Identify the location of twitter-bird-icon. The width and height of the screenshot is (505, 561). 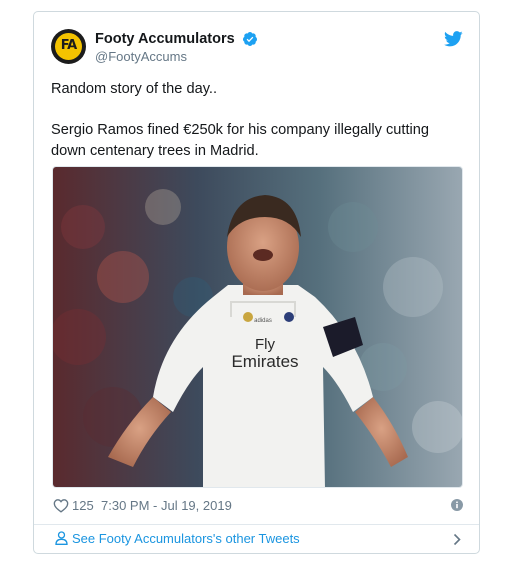
(453, 39).